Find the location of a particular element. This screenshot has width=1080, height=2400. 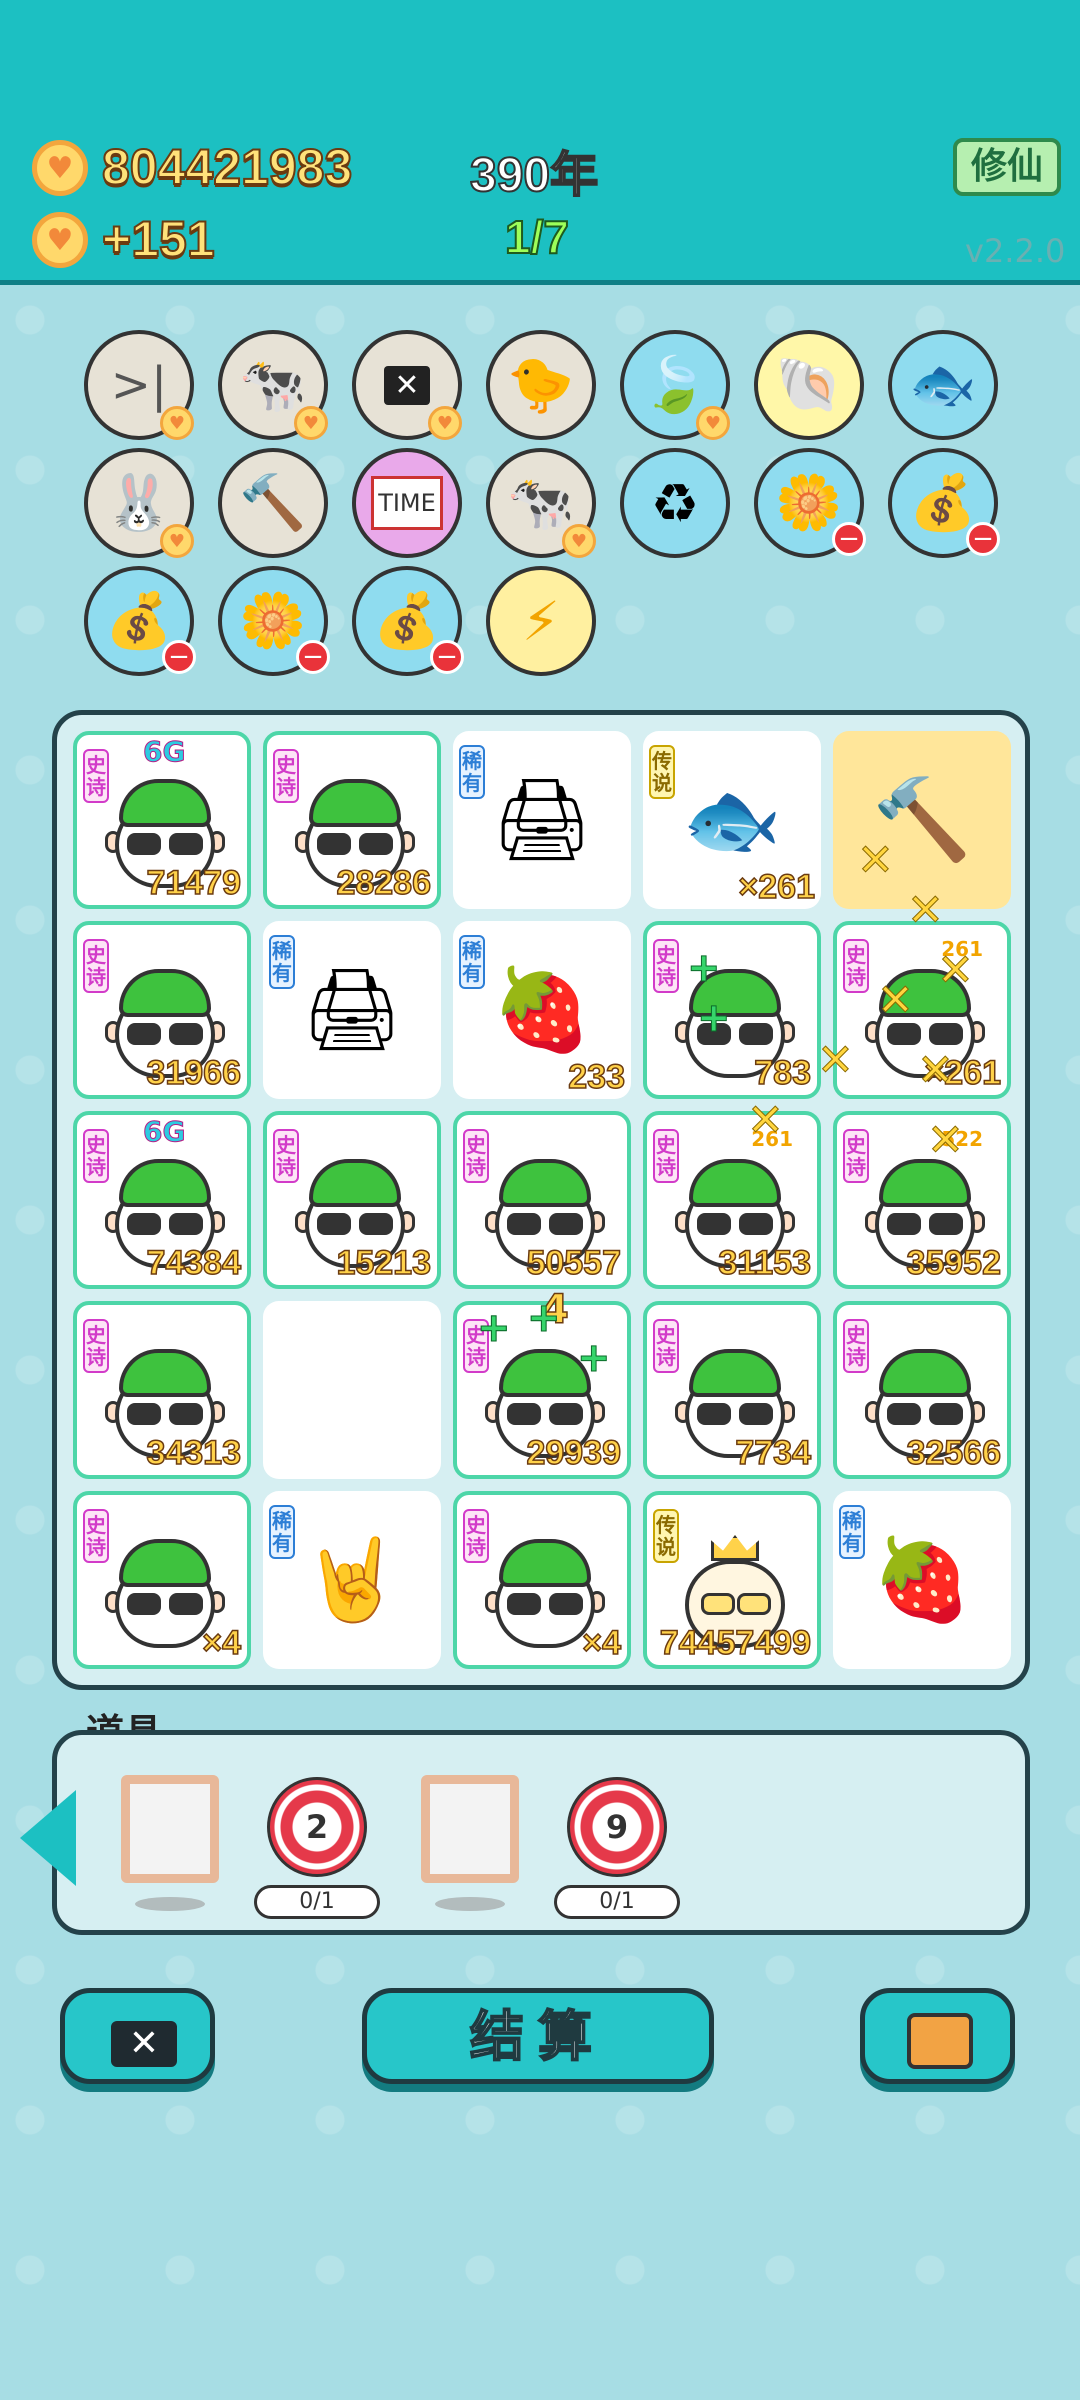

level-badge: 6G is located at coordinates (164, 752).